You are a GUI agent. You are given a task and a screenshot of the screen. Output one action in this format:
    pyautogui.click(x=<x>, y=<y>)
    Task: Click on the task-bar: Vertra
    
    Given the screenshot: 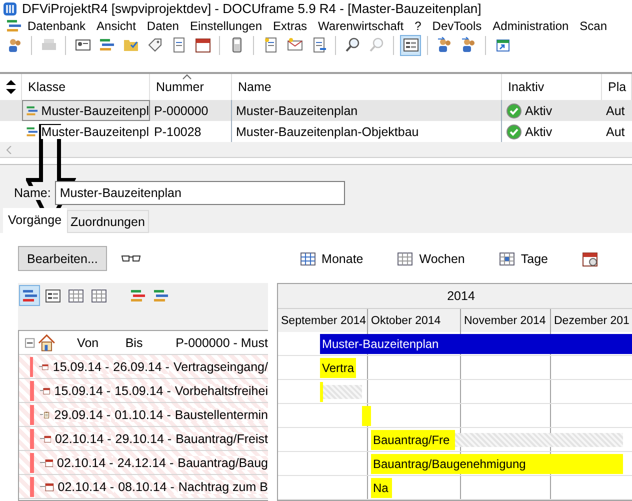 What is the action you would take?
    pyautogui.click(x=338, y=368)
    